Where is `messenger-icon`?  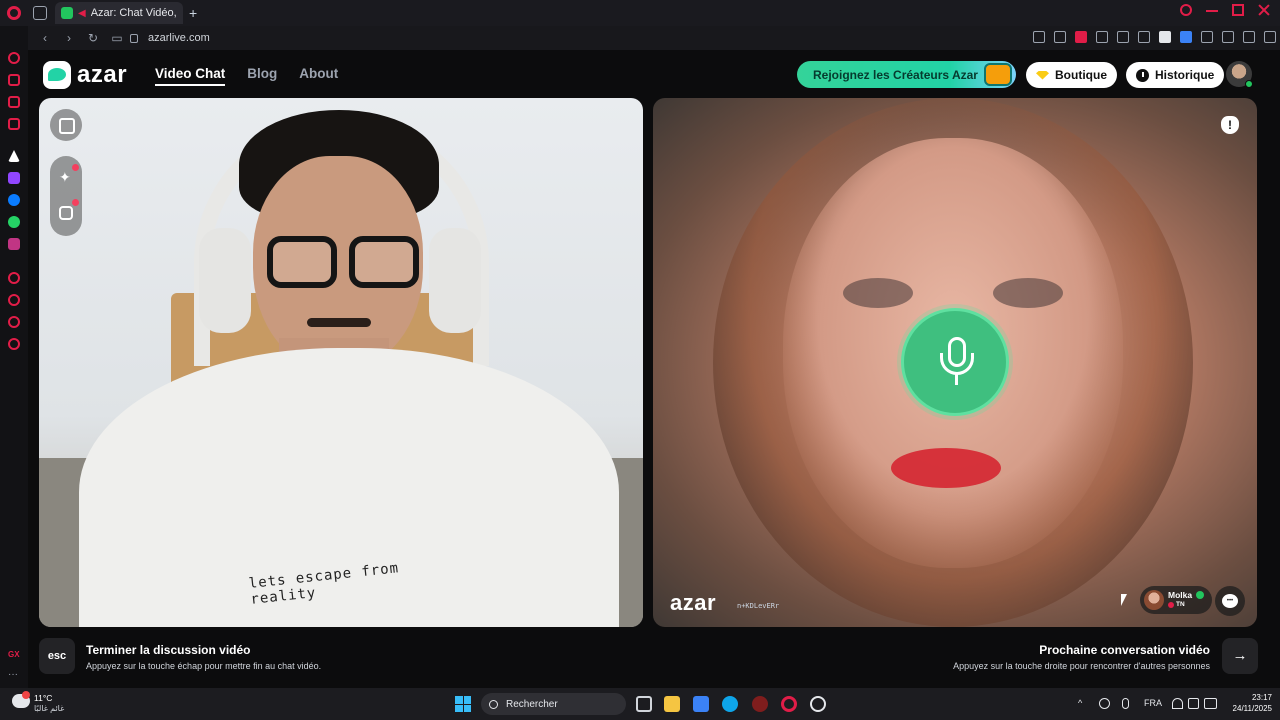 messenger-icon is located at coordinates (14, 200).